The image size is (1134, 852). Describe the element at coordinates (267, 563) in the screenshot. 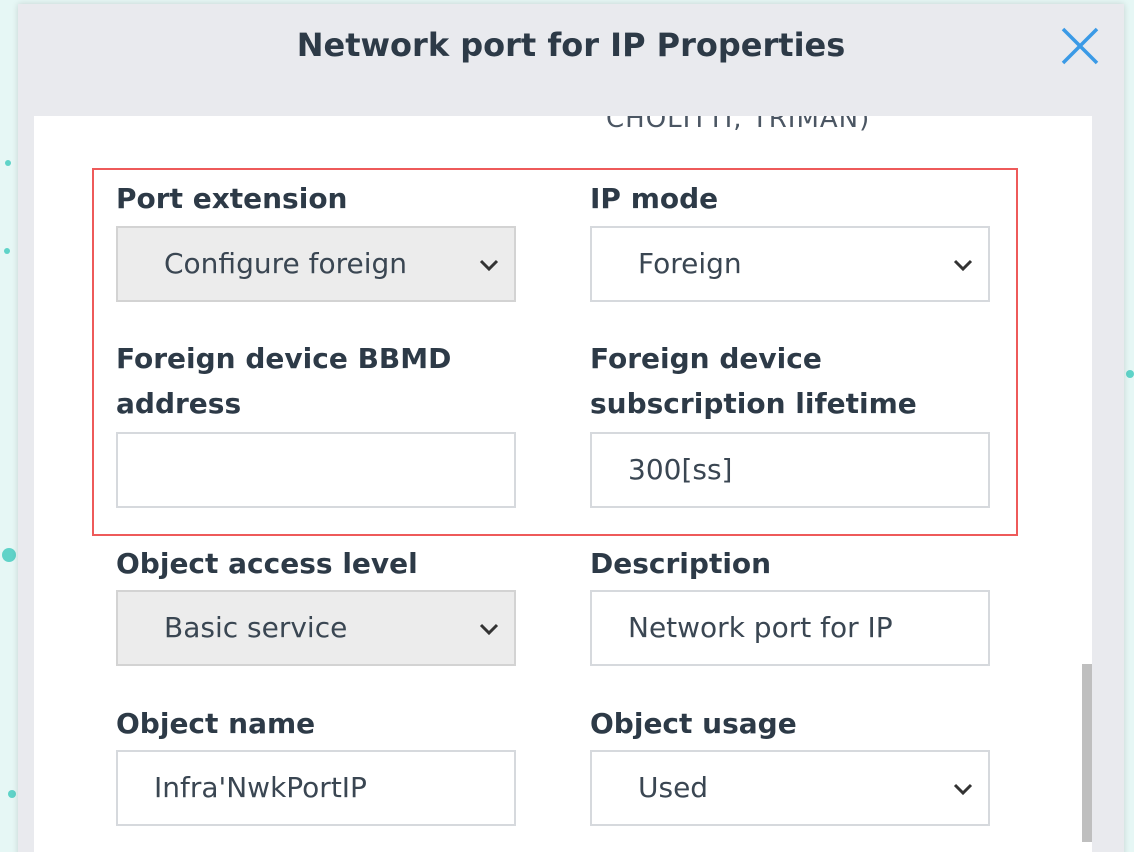

I see `object-access-level-label: Object access level` at that location.